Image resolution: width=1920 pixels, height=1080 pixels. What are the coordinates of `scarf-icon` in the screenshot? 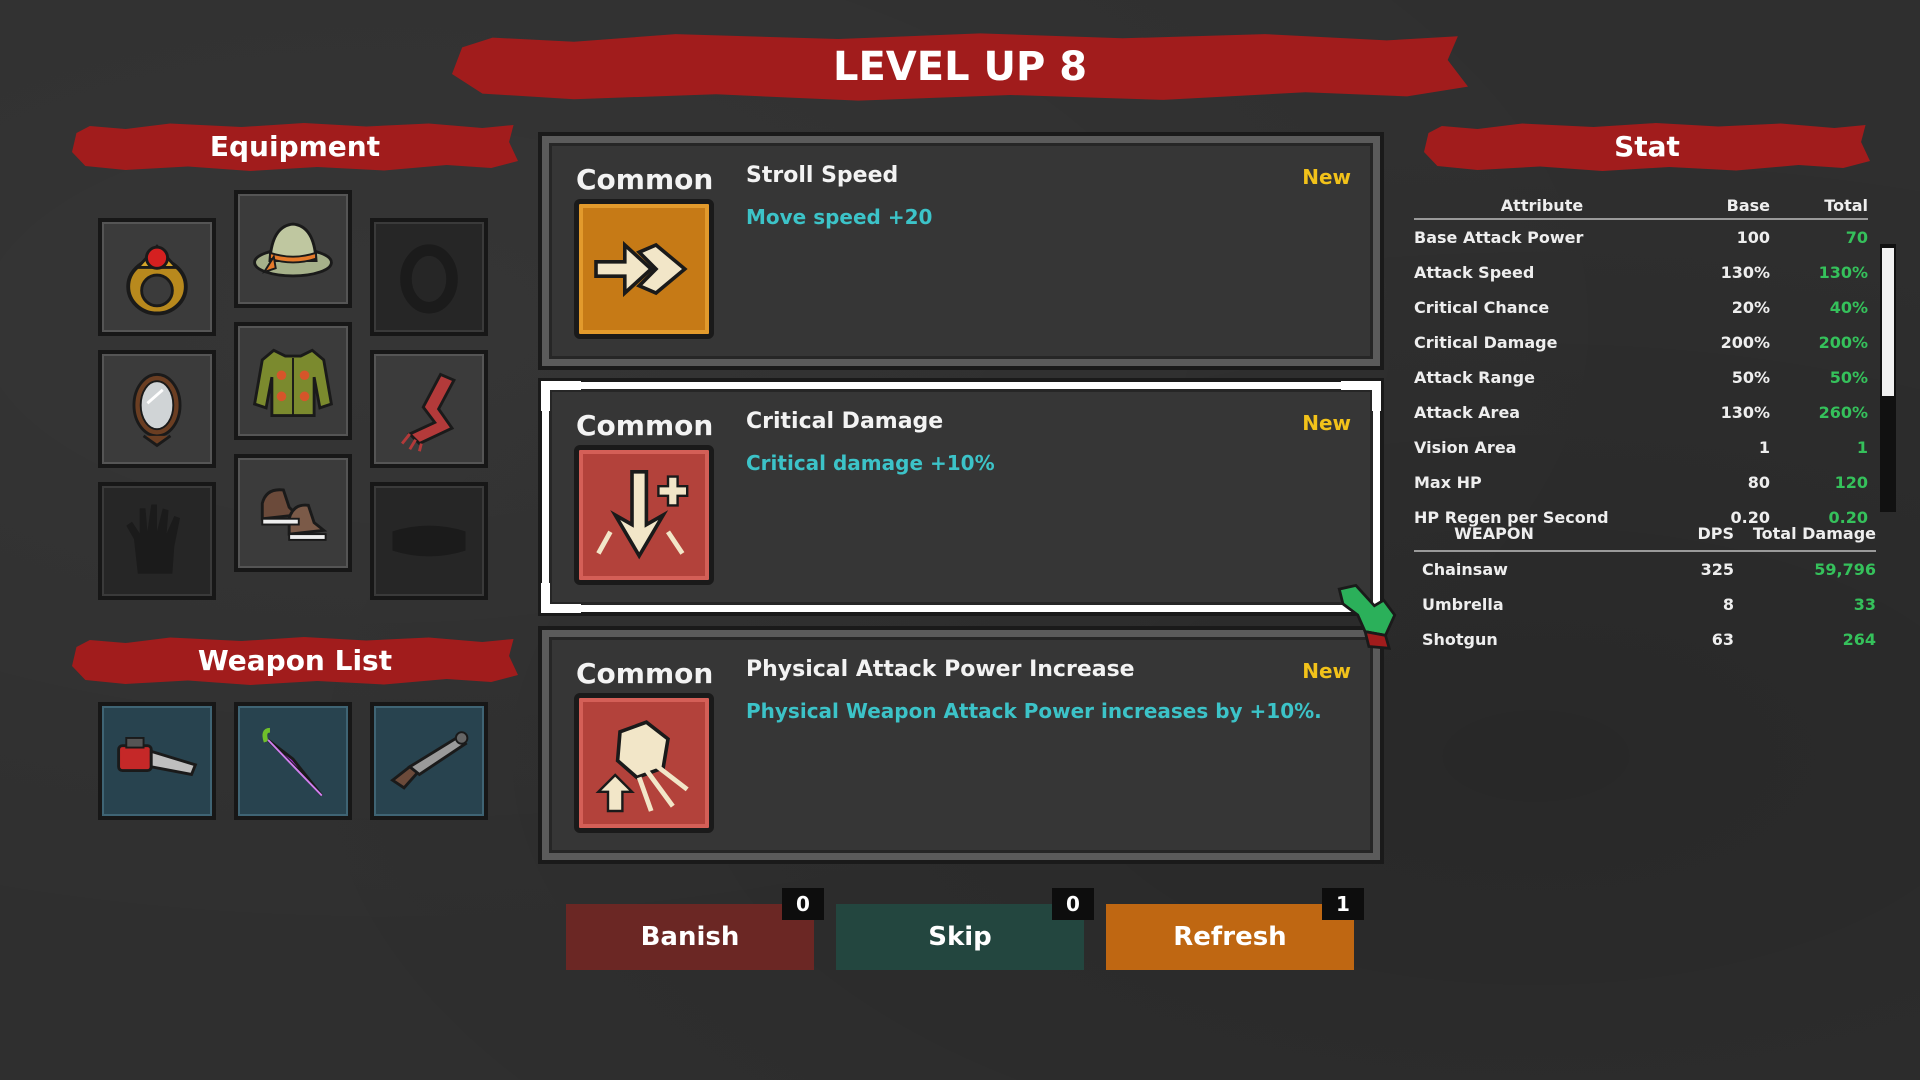 It's located at (428, 412).